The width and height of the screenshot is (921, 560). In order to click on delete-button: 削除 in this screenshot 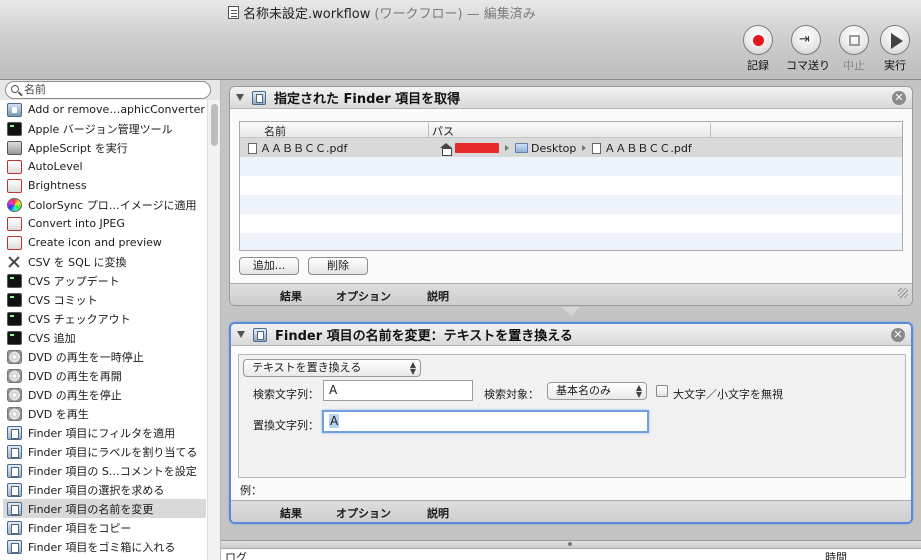, I will do `click(338, 266)`.